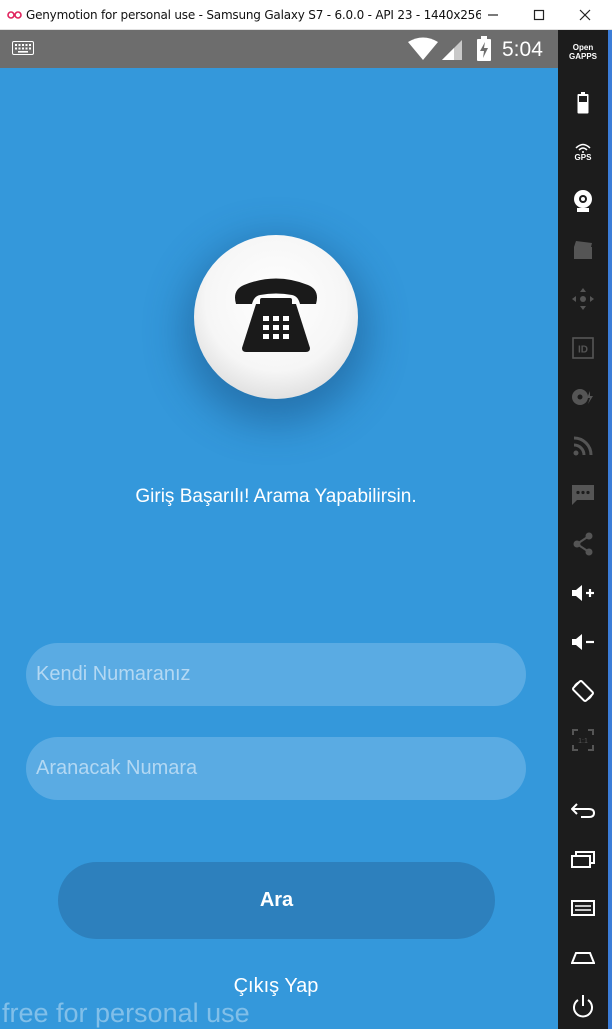 The image size is (612, 1029). I want to click on identifiers-icon: ID, so click(583, 348).